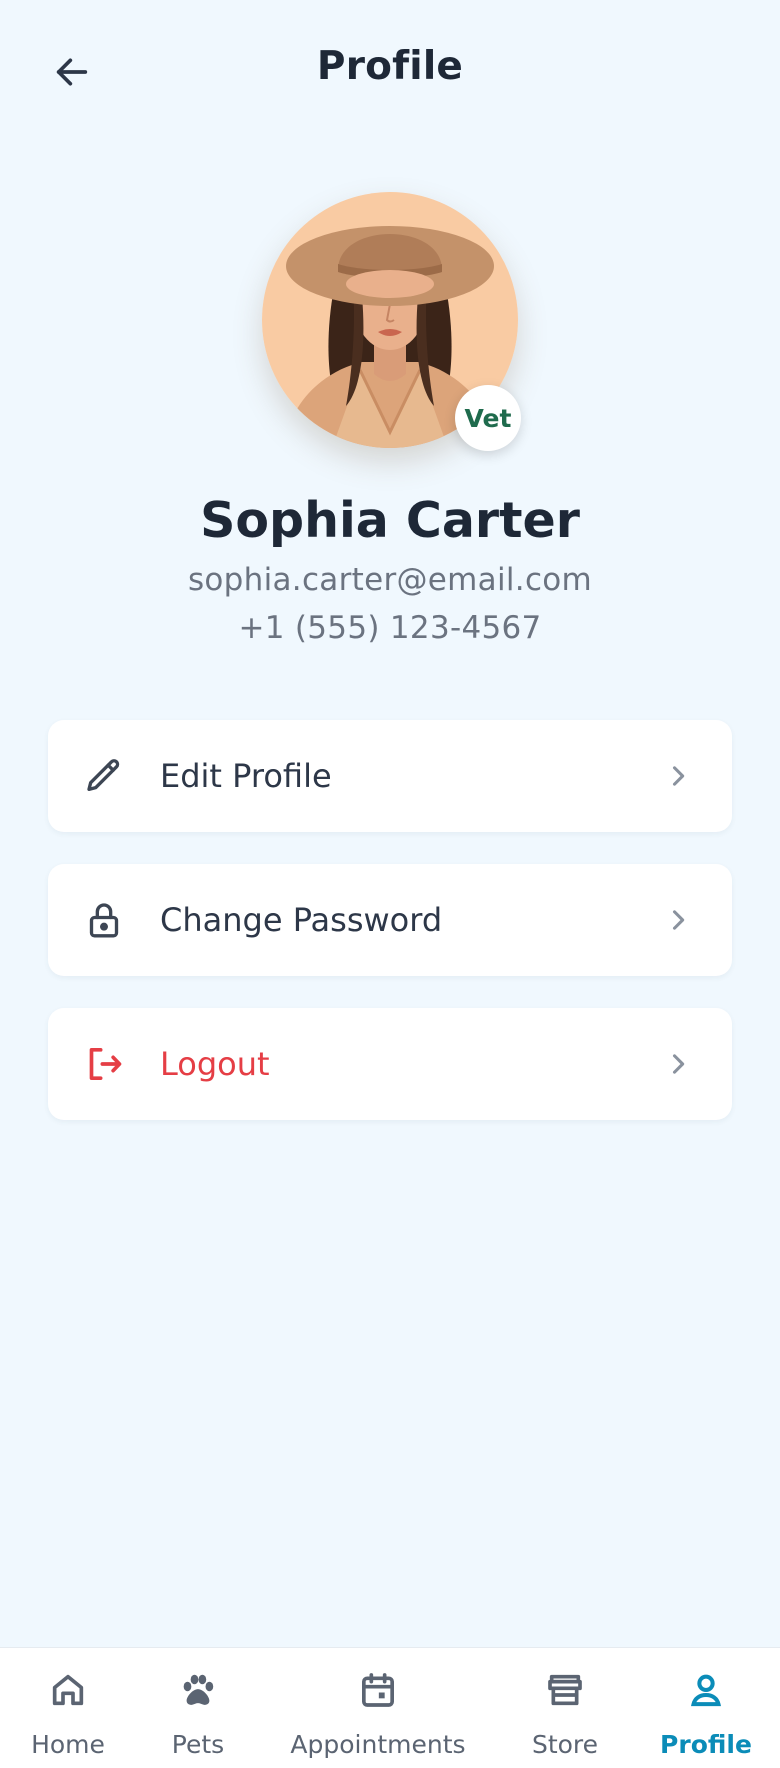  Describe the element at coordinates (565, 1690) in the screenshot. I see `store-icon` at that location.